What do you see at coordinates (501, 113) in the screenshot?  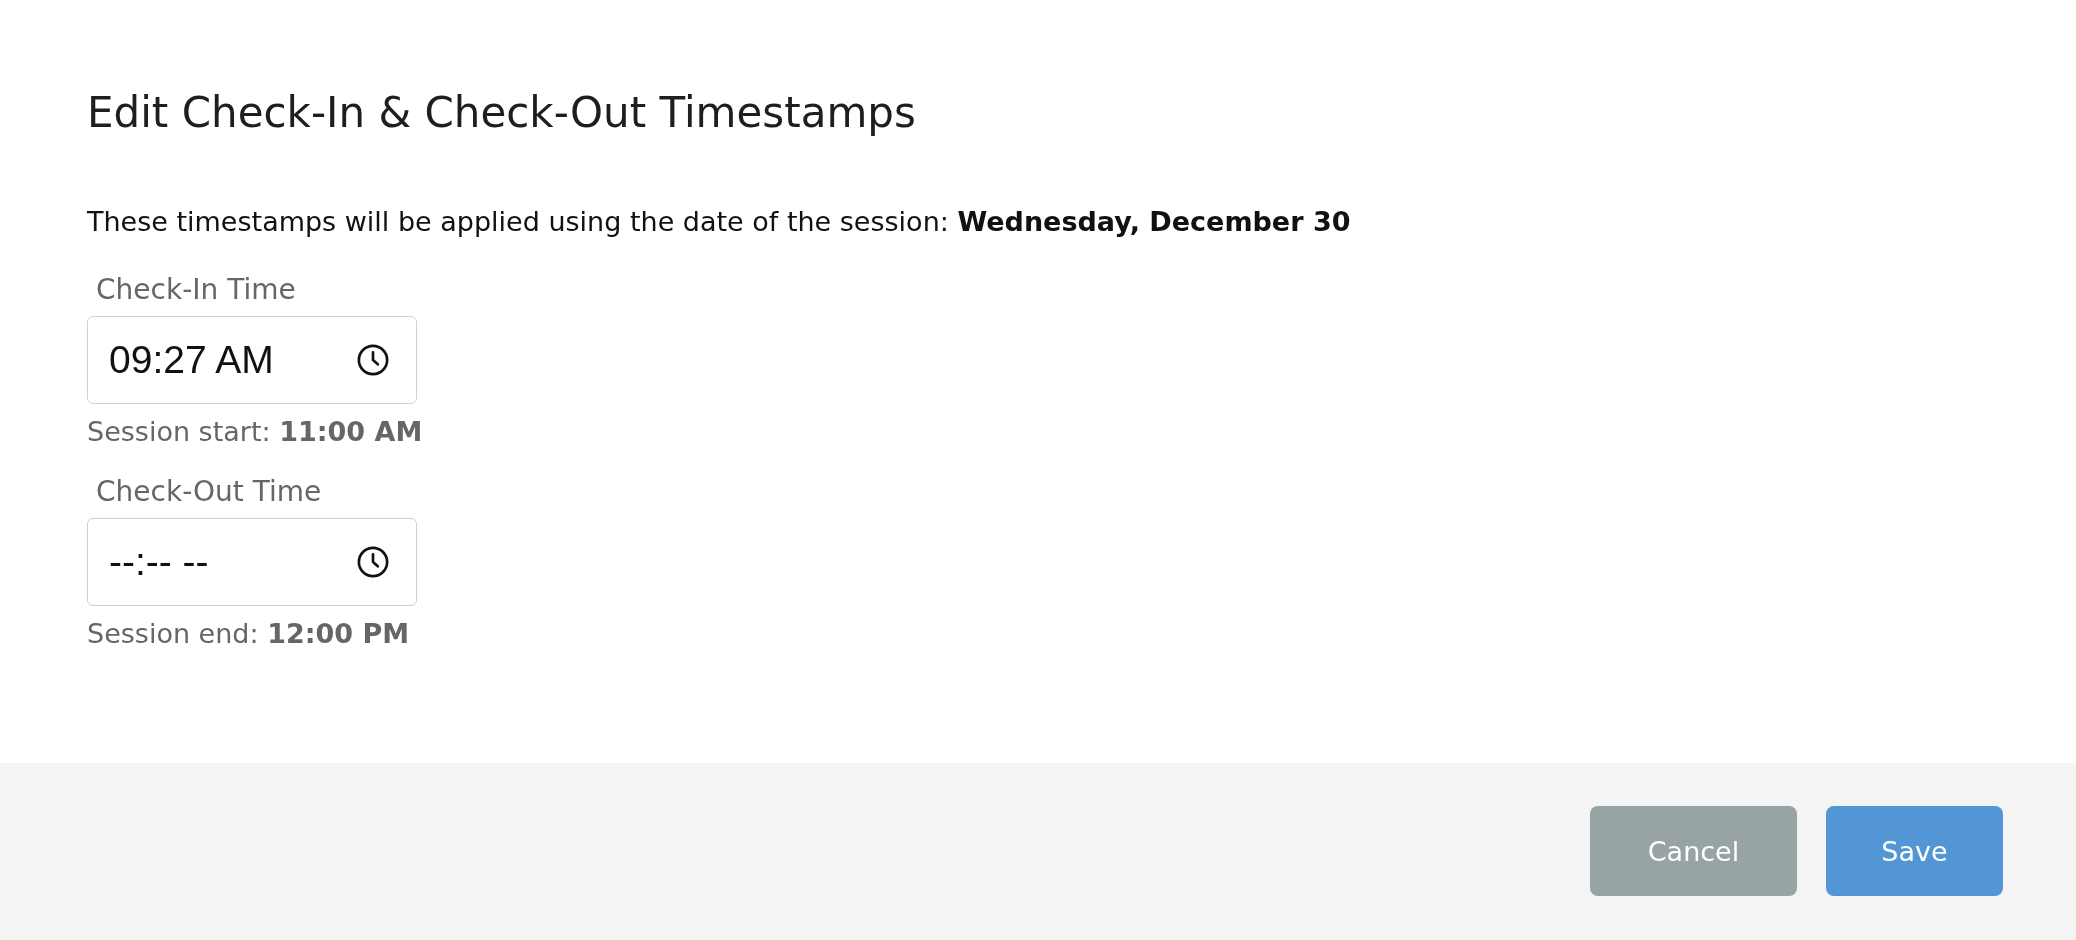 I see `dialog-title: Edit Check-In & Check-Out Timestamps` at bounding box center [501, 113].